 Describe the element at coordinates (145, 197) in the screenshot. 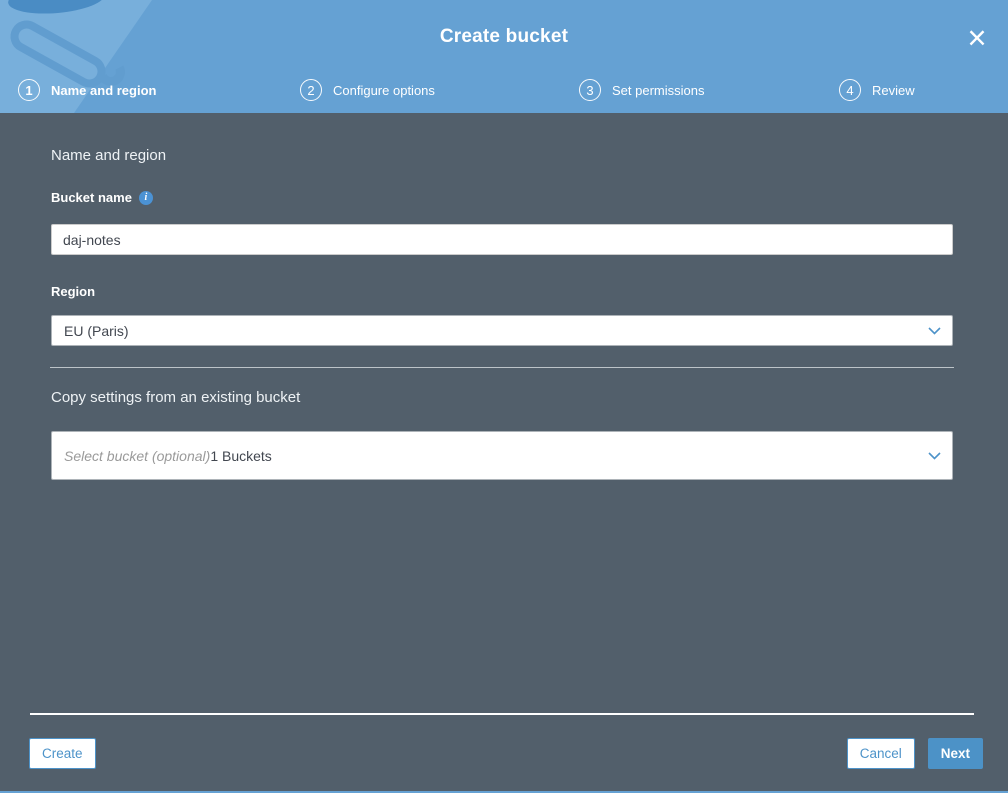

I see `info-icon: i` at that location.